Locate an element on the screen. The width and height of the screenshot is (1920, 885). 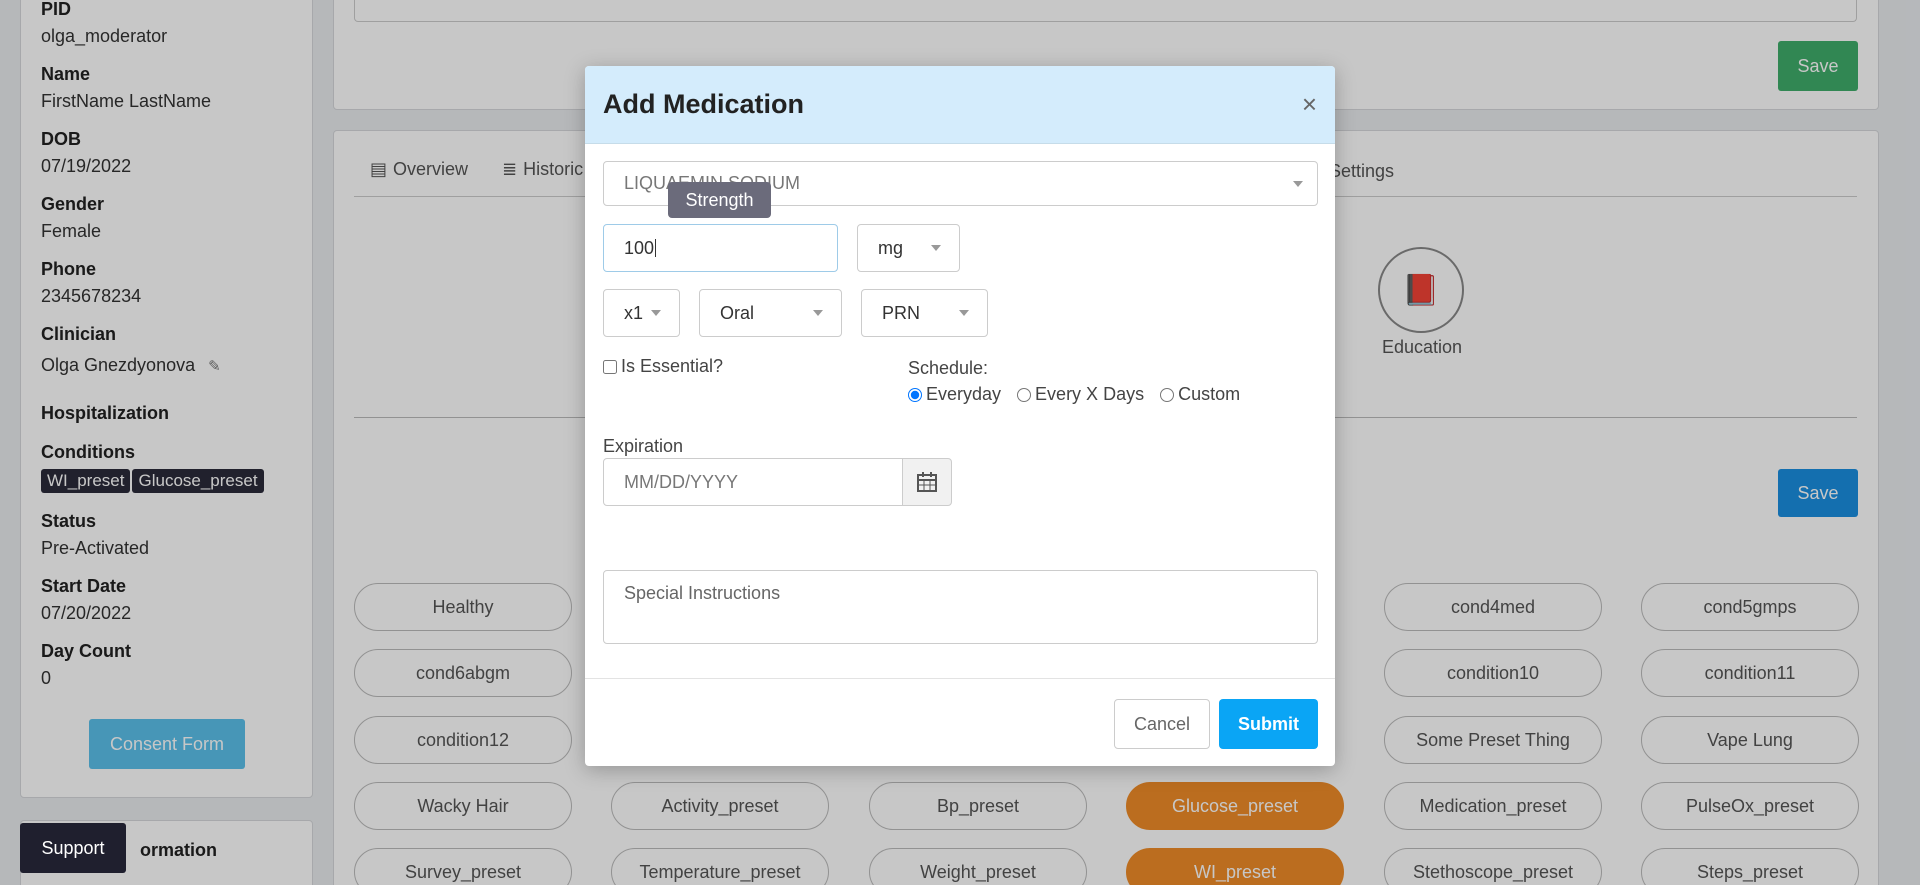
every-x-days-label: Every X Days is located at coordinates (1090, 394).